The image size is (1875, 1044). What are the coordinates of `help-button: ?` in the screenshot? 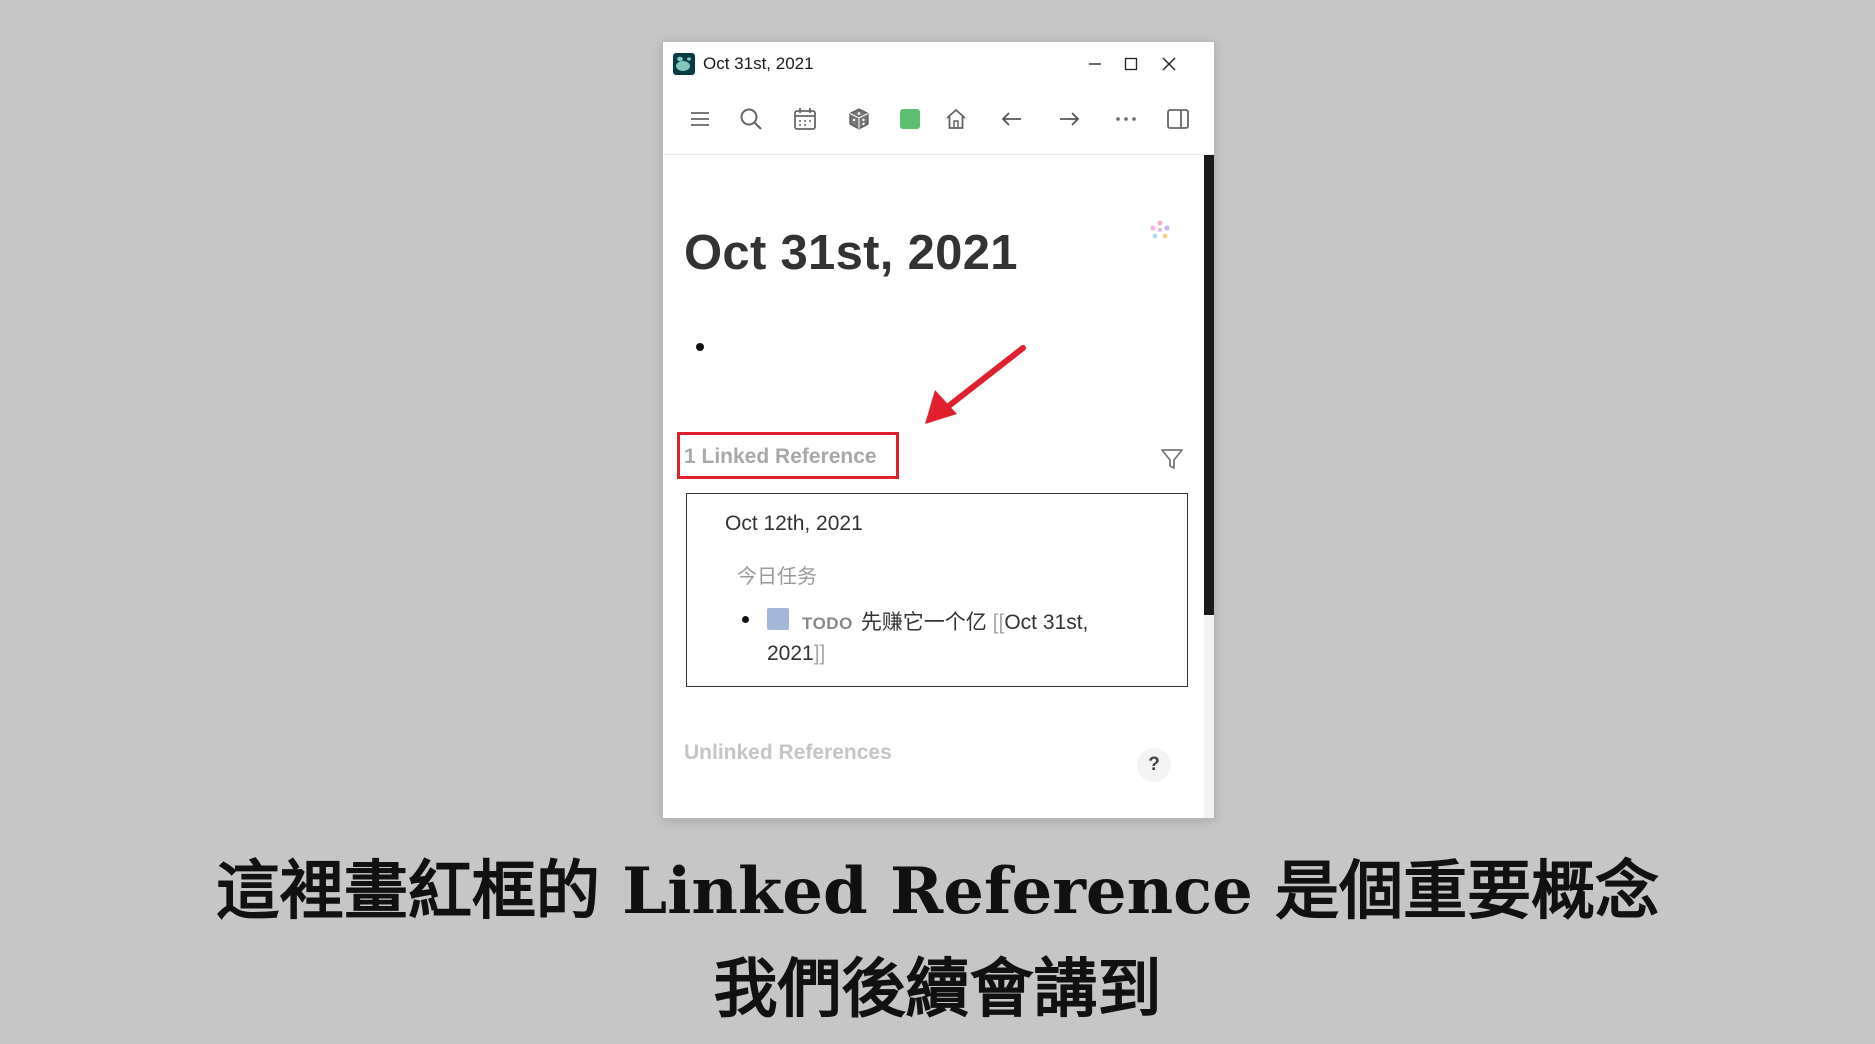 It's located at (1154, 765).